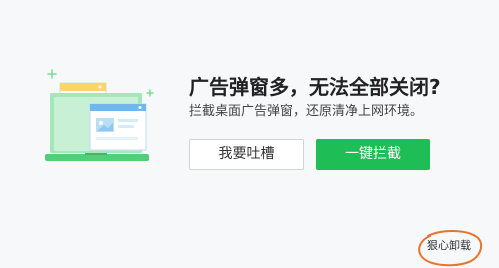 This screenshot has height=268, width=499. Describe the element at coordinates (306, 111) in the screenshot. I see `subtitle: 拦截桌面广告弹窗，还原清净上网环境。` at that location.